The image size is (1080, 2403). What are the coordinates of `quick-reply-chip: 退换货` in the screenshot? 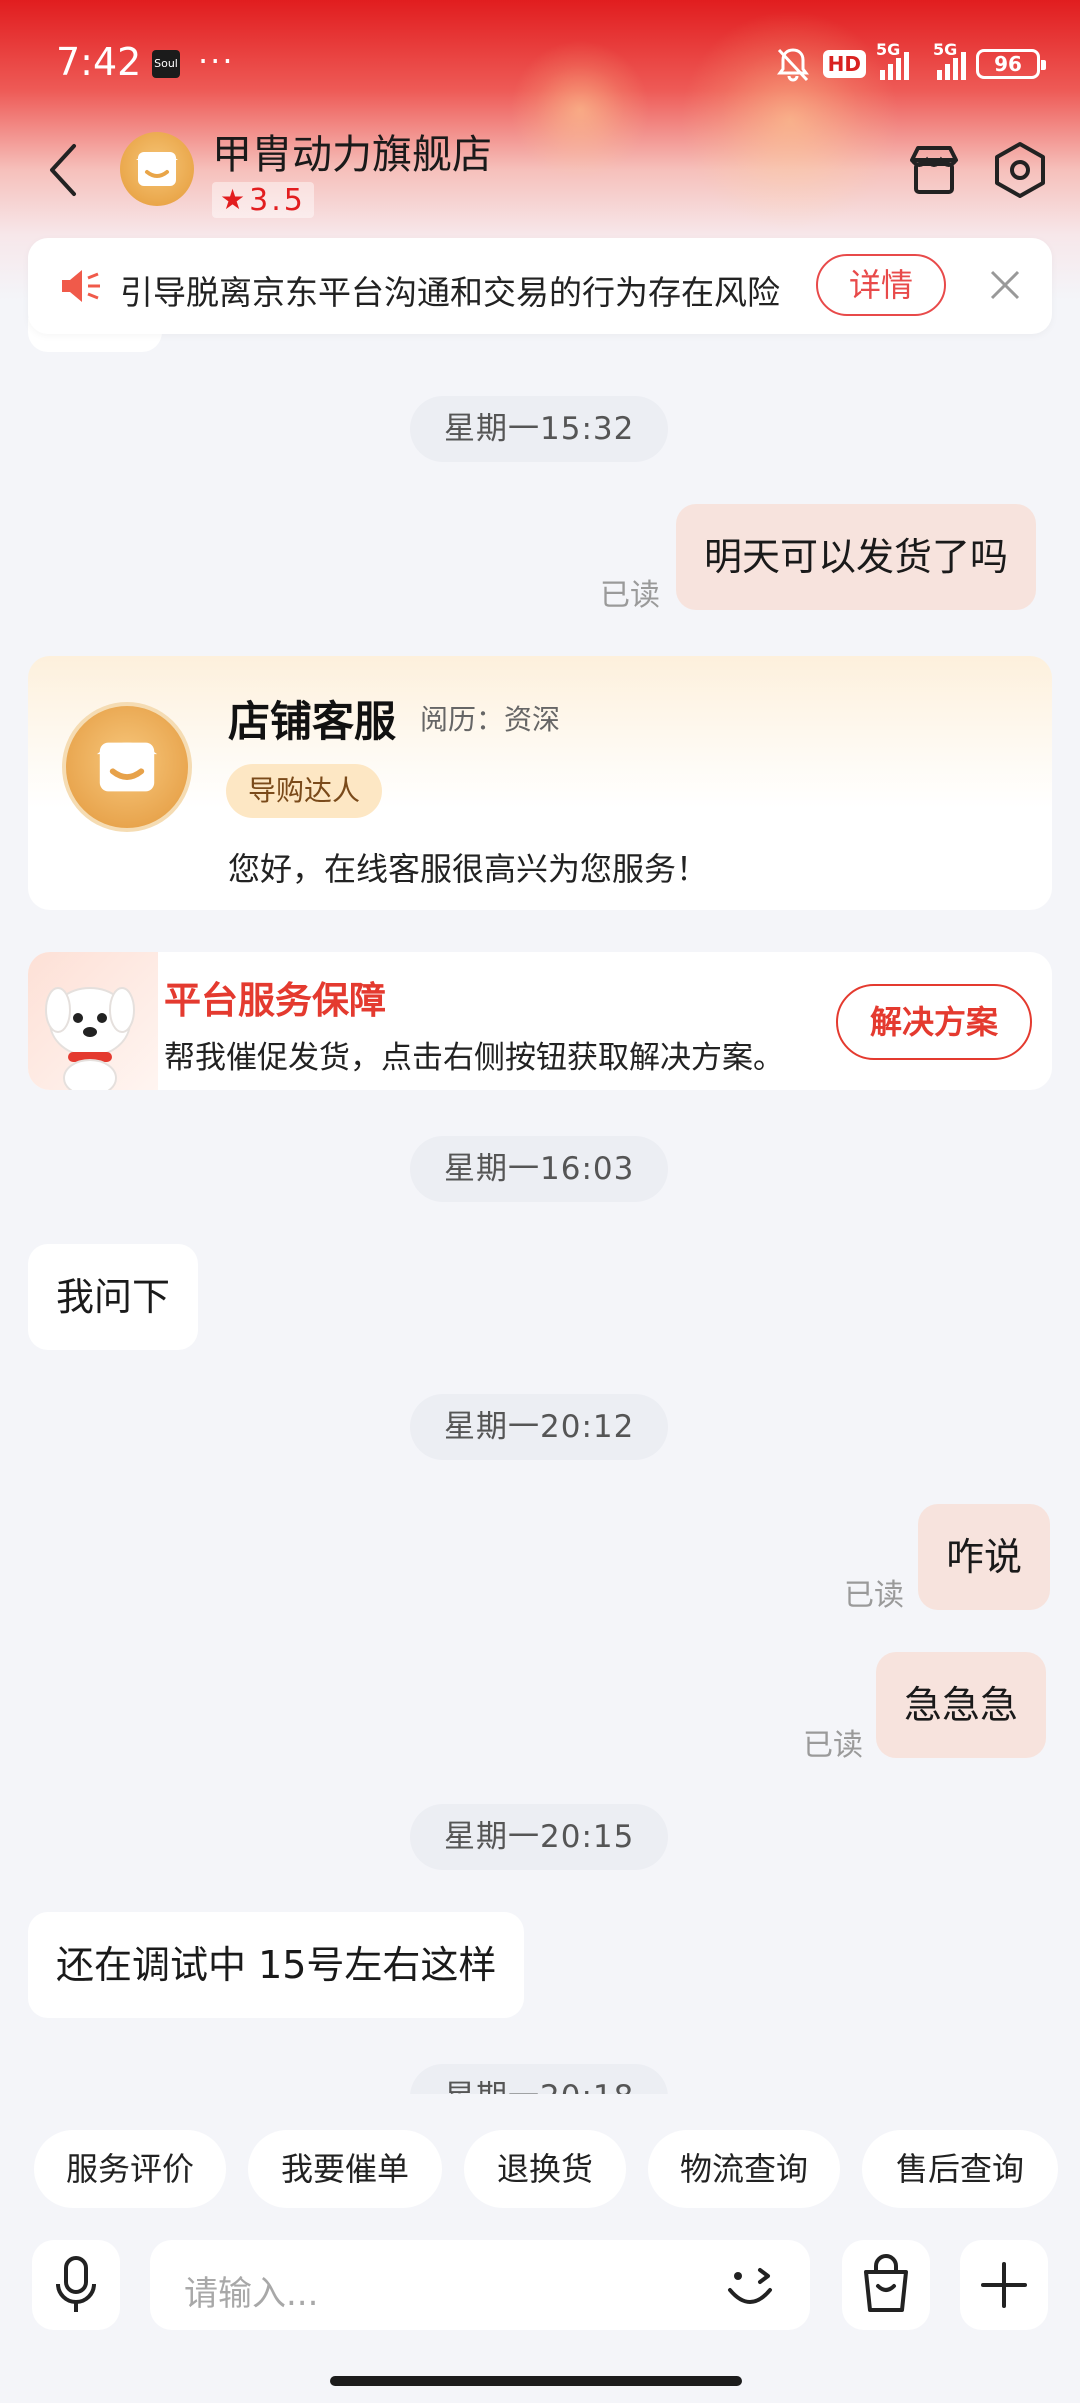 It's located at (545, 2169).